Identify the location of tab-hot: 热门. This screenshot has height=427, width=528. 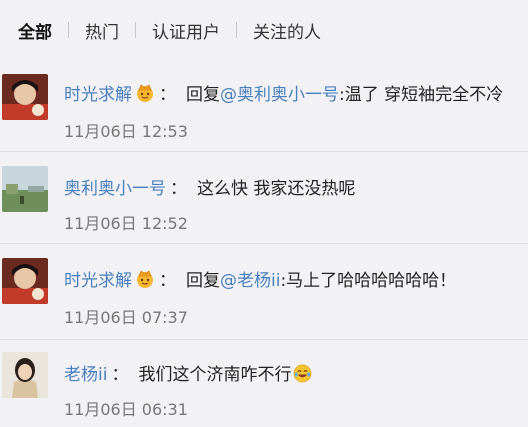
(102, 30).